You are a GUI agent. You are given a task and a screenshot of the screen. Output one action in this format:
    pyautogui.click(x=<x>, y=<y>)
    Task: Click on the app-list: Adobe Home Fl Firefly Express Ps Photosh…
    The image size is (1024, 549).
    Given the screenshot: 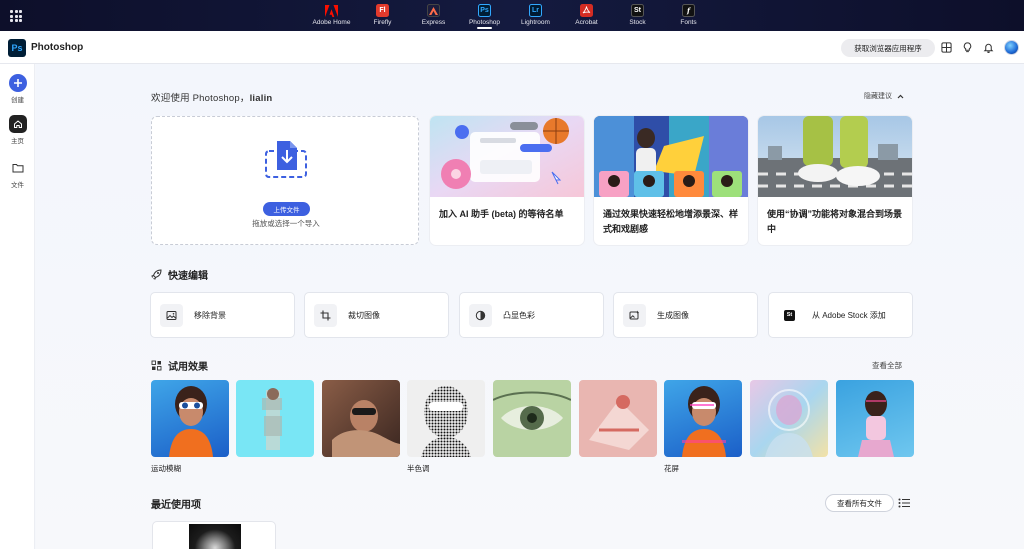 What is the action you would take?
    pyautogui.click(x=510, y=15)
    